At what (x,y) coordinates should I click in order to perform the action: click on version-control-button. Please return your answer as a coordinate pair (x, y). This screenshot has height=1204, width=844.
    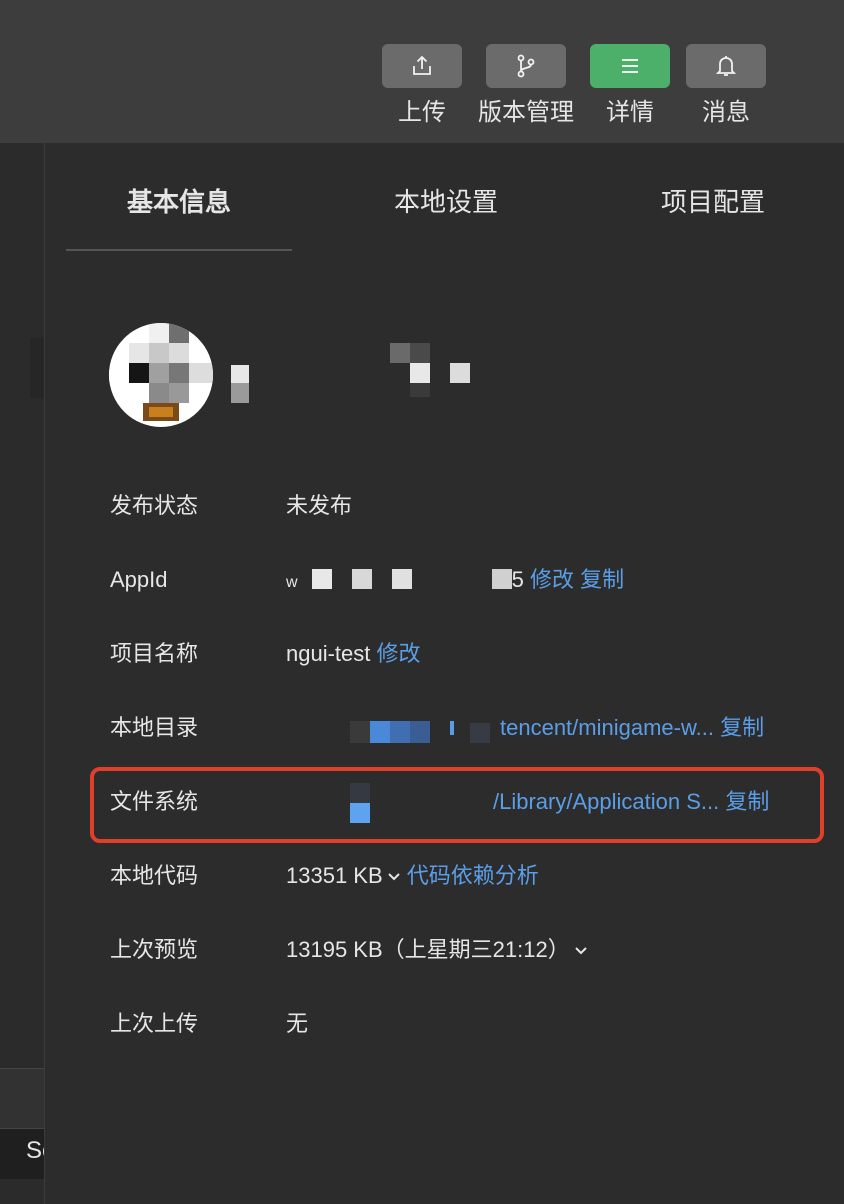
    Looking at the image, I should click on (526, 66).